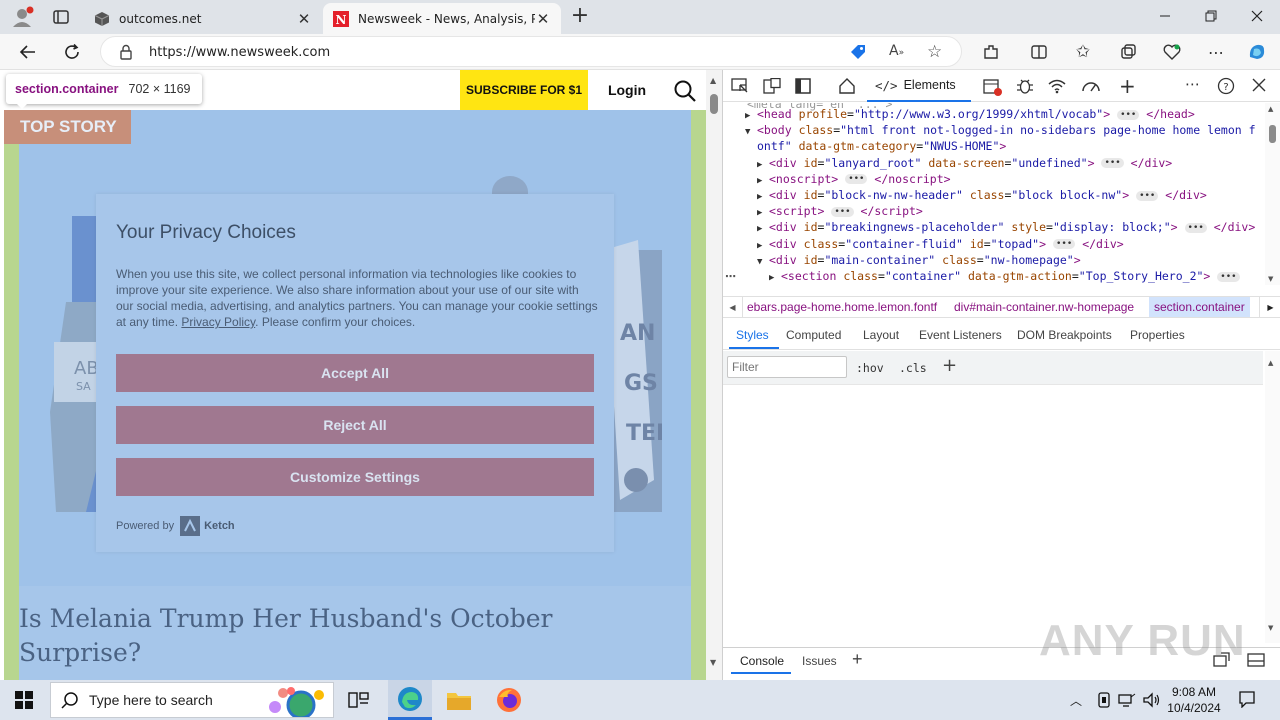 The image size is (1280, 720). What do you see at coordinates (819, 661) in the screenshot?
I see `tab-issues: Issues` at bounding box center [819, 661].